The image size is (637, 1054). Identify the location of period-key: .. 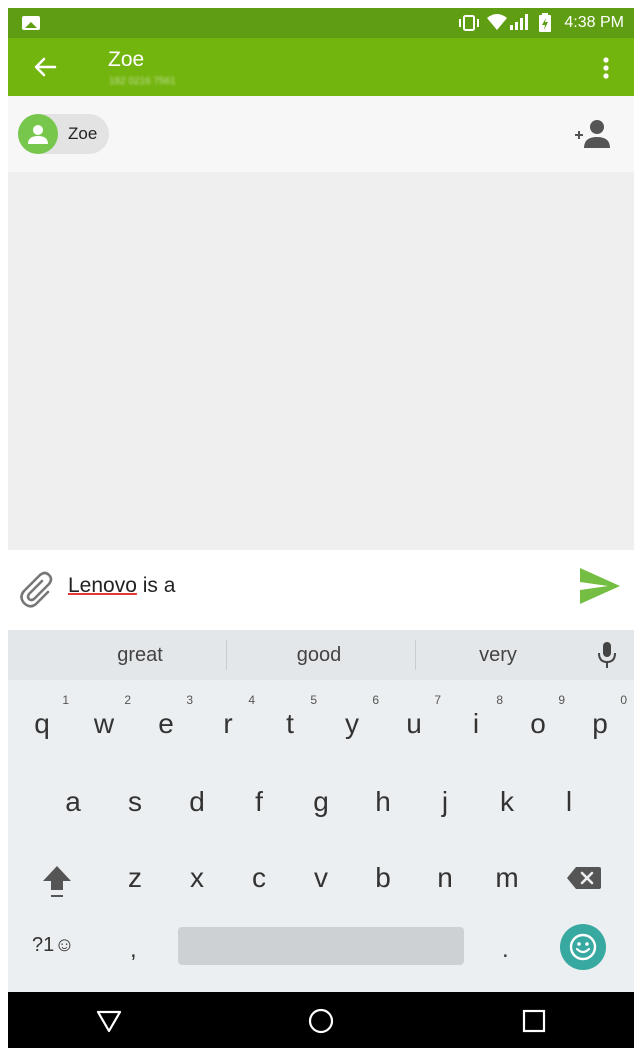
(505, 950).